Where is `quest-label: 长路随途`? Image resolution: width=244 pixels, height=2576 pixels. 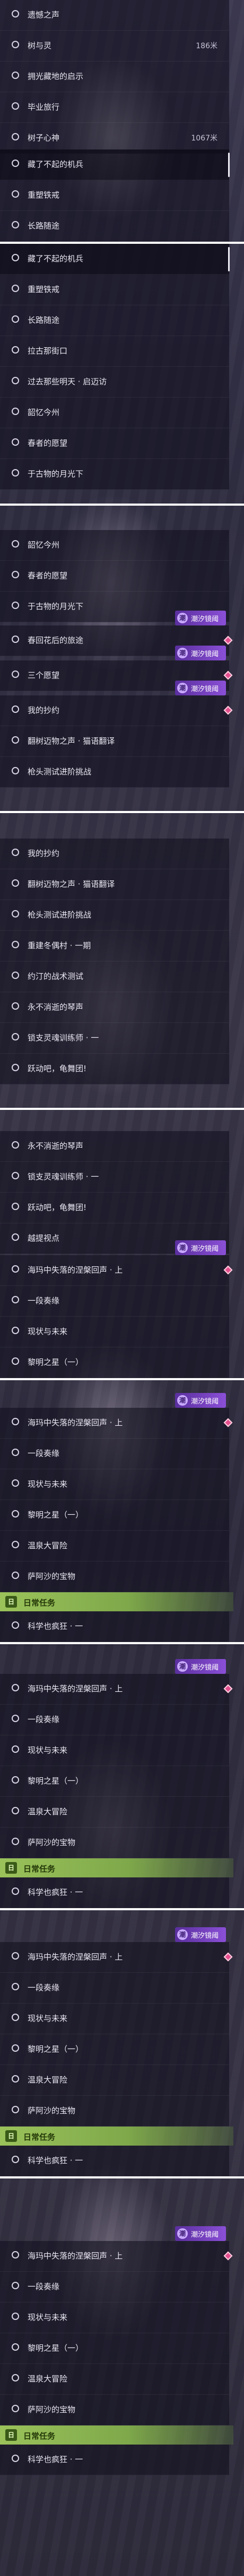 quest-label: 长路随途 is located at coordinates (44, 320).